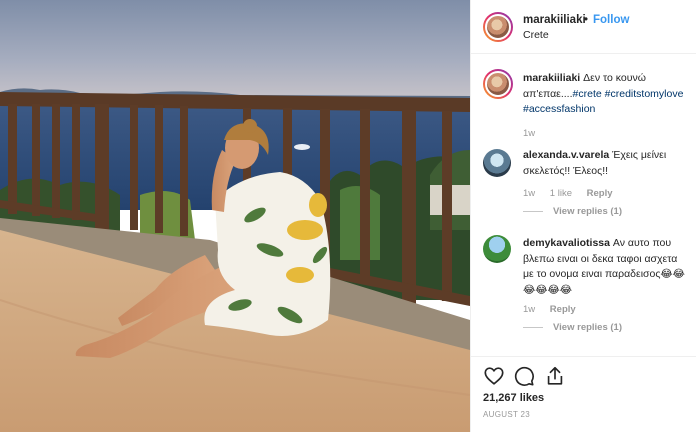  Describe the element at coordinates (554, 20) in the screenshot. I see `header-username: marakiiliaki` at that location.